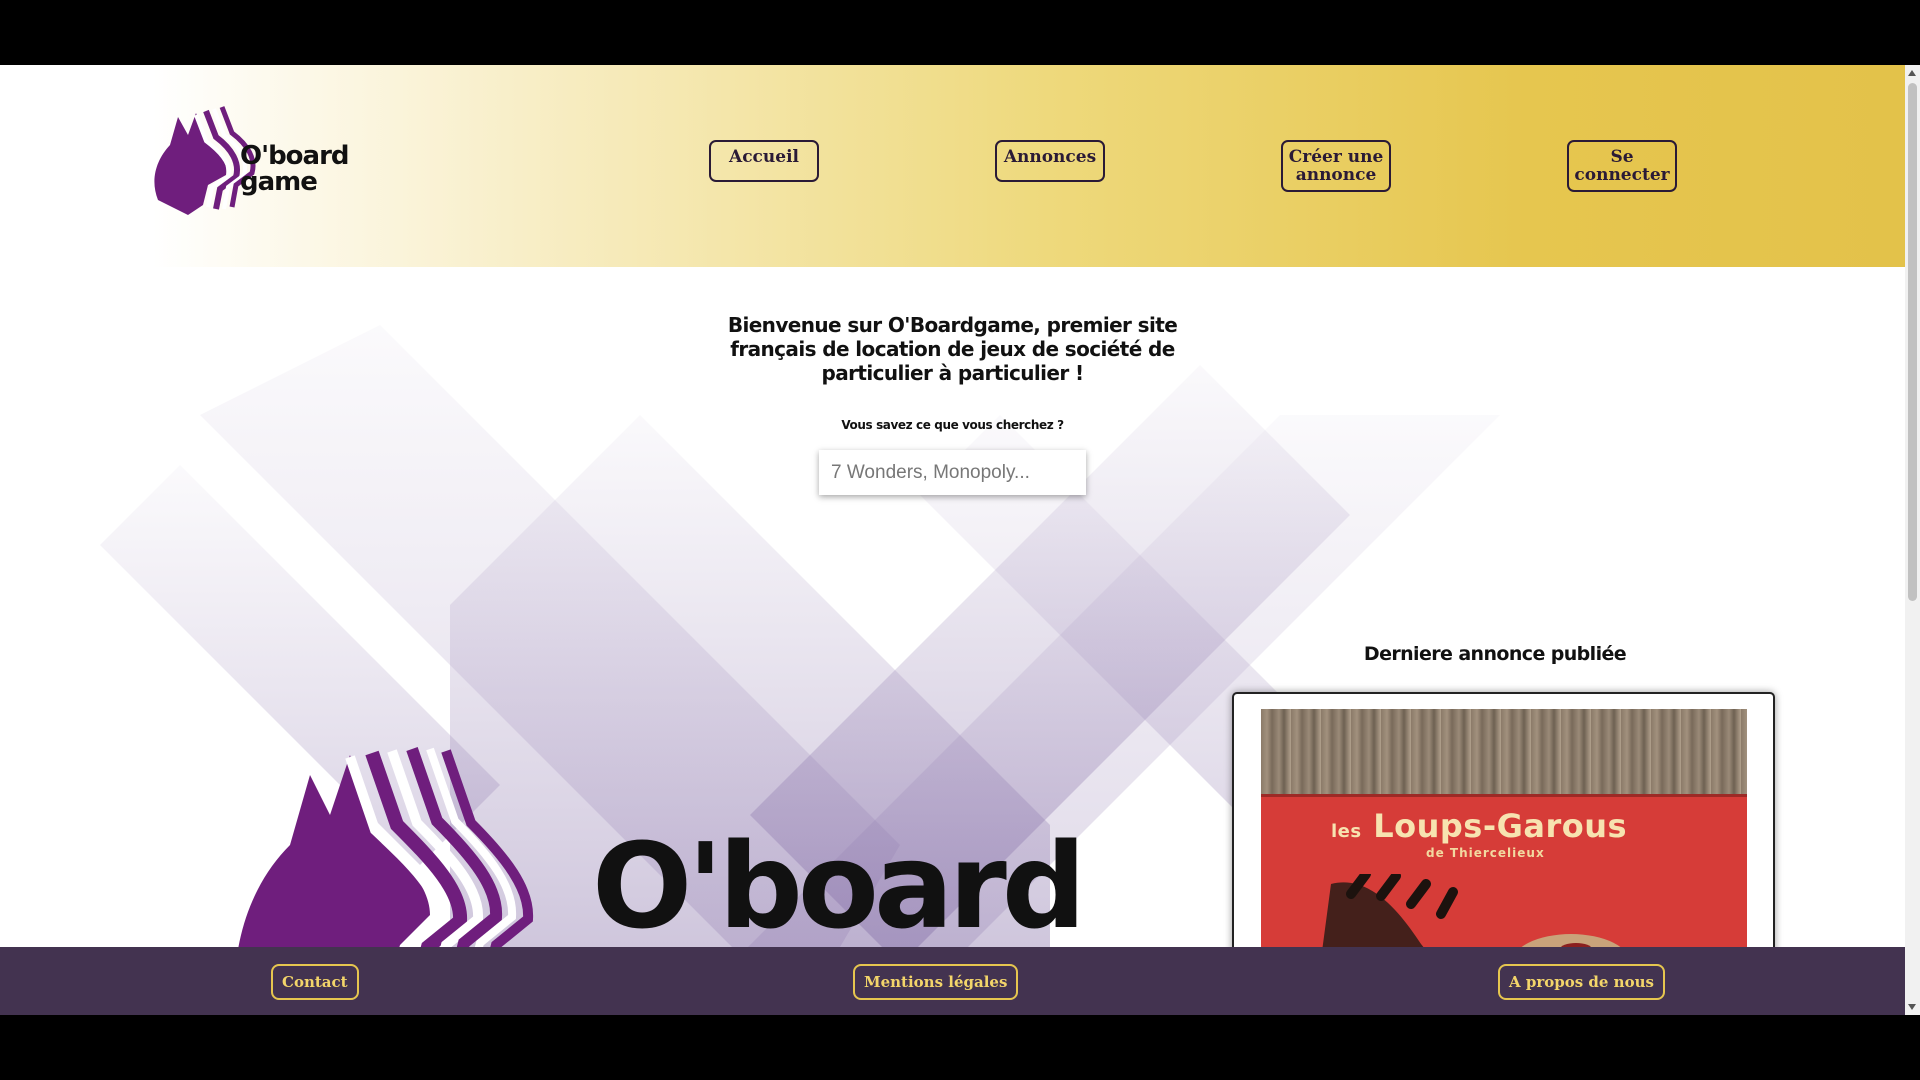 The height and width of the screenshot is (1080, 1920). Describe the element at coordinates (1485, 853) in the screenshot. I see `game-box-subtitle: de Thiercelieux` at that location.